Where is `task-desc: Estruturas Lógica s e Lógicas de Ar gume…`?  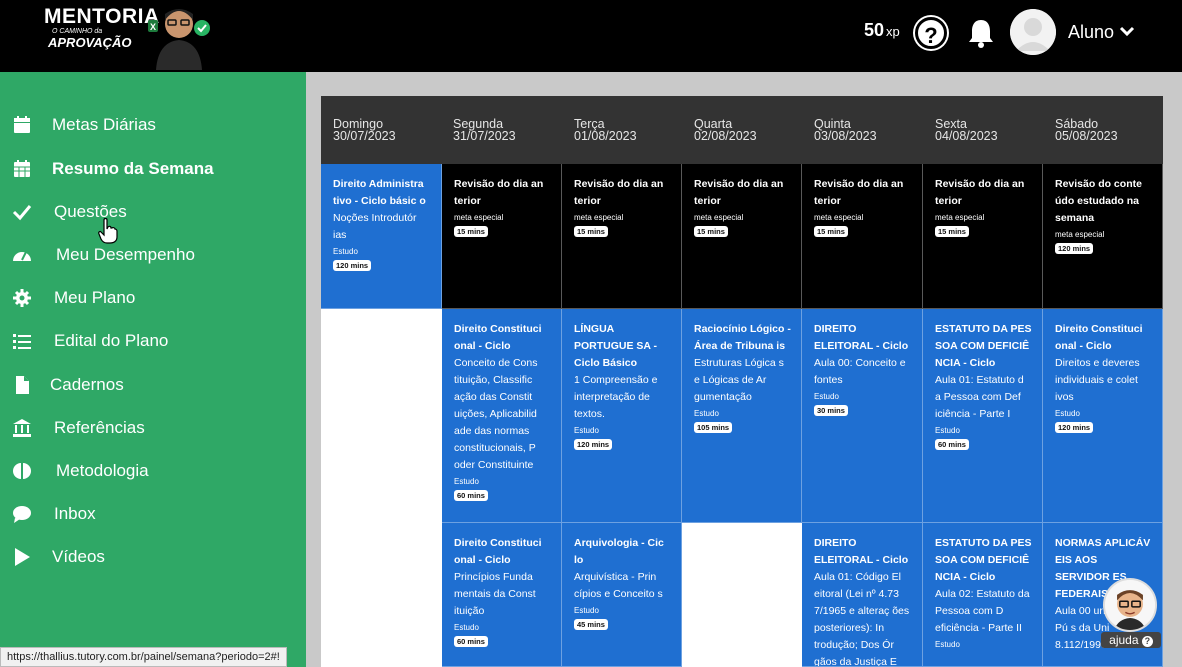
task-desc: Estruturas Lógica s e Lógicas de Ar gume… is located at coordinates (739, 380).